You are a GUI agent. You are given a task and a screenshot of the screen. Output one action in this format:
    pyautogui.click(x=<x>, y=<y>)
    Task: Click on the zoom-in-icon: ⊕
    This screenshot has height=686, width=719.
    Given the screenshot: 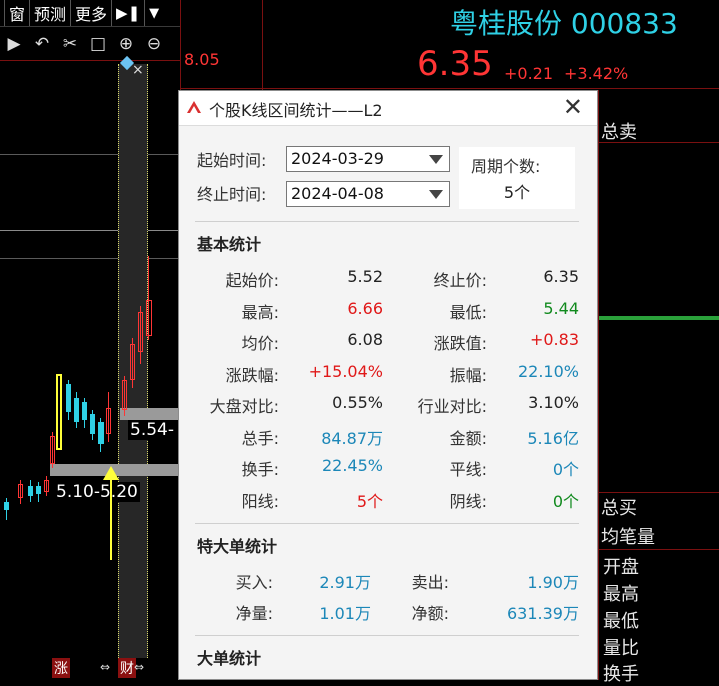 What is the action you would take?
    pyautogui.click(x=126, y=44)
    